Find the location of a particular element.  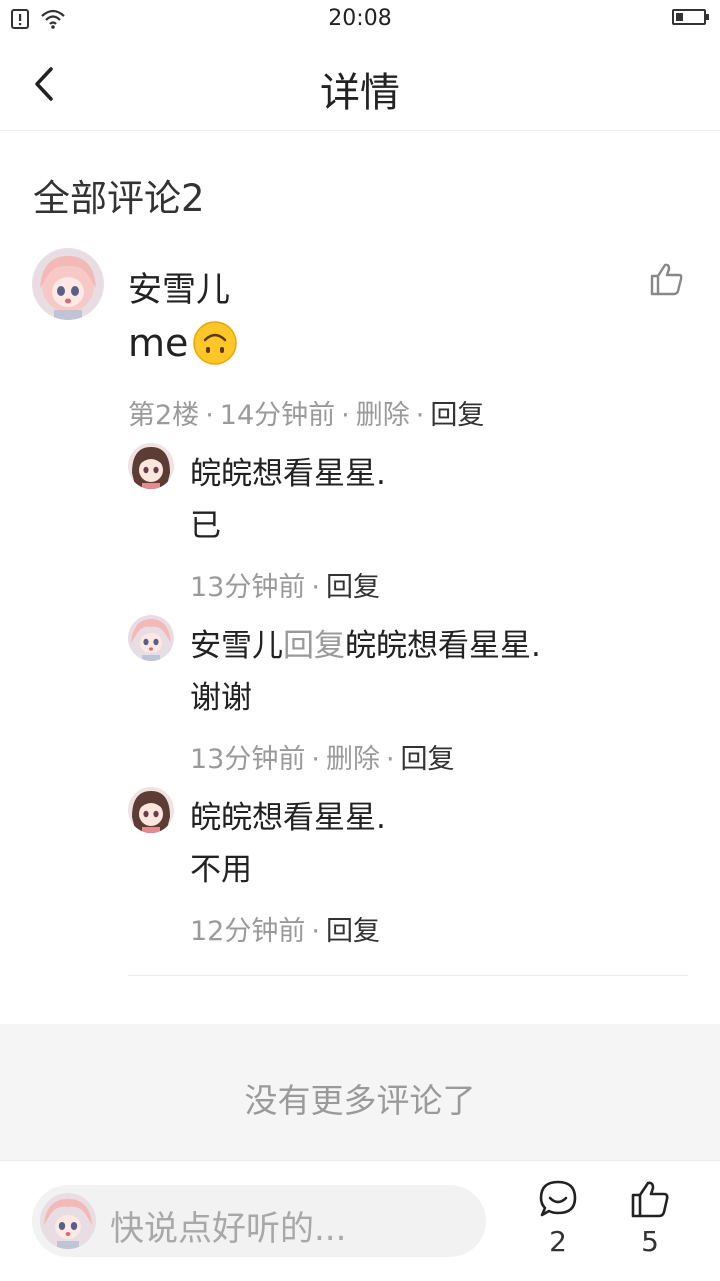

comment-text: me is located at coordinates (183, 343).